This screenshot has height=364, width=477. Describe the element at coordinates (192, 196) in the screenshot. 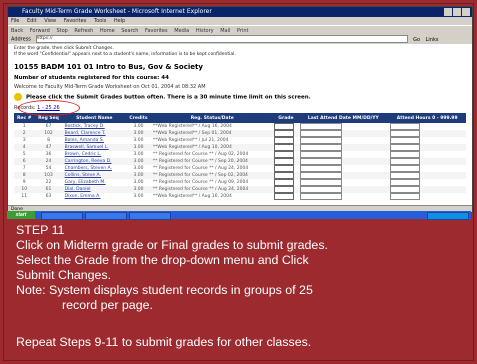

I see `reg-status-cell: **Web Registered** / Aug 16, 2004` at that location.